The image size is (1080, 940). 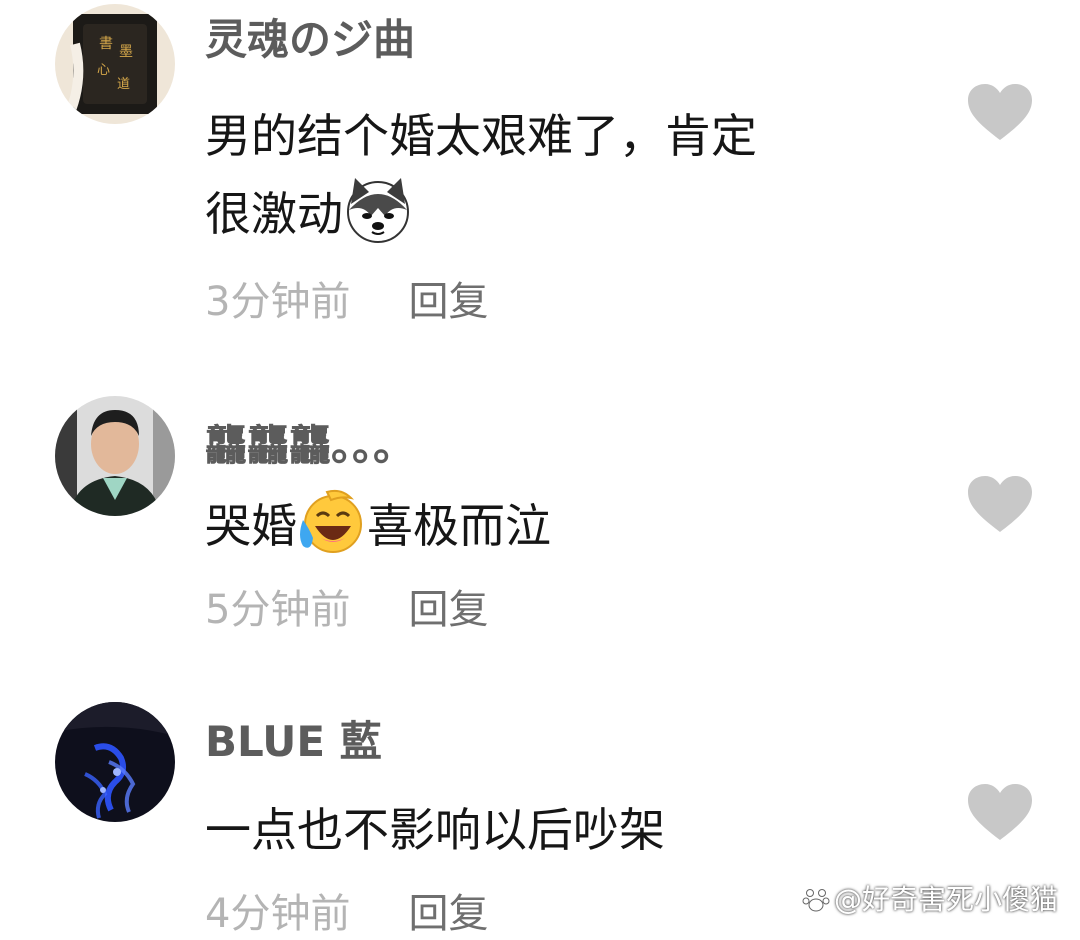 I want to click on comment-text-line: 男的结个婚太艰难了，肯定, so click(x=481, y=136).